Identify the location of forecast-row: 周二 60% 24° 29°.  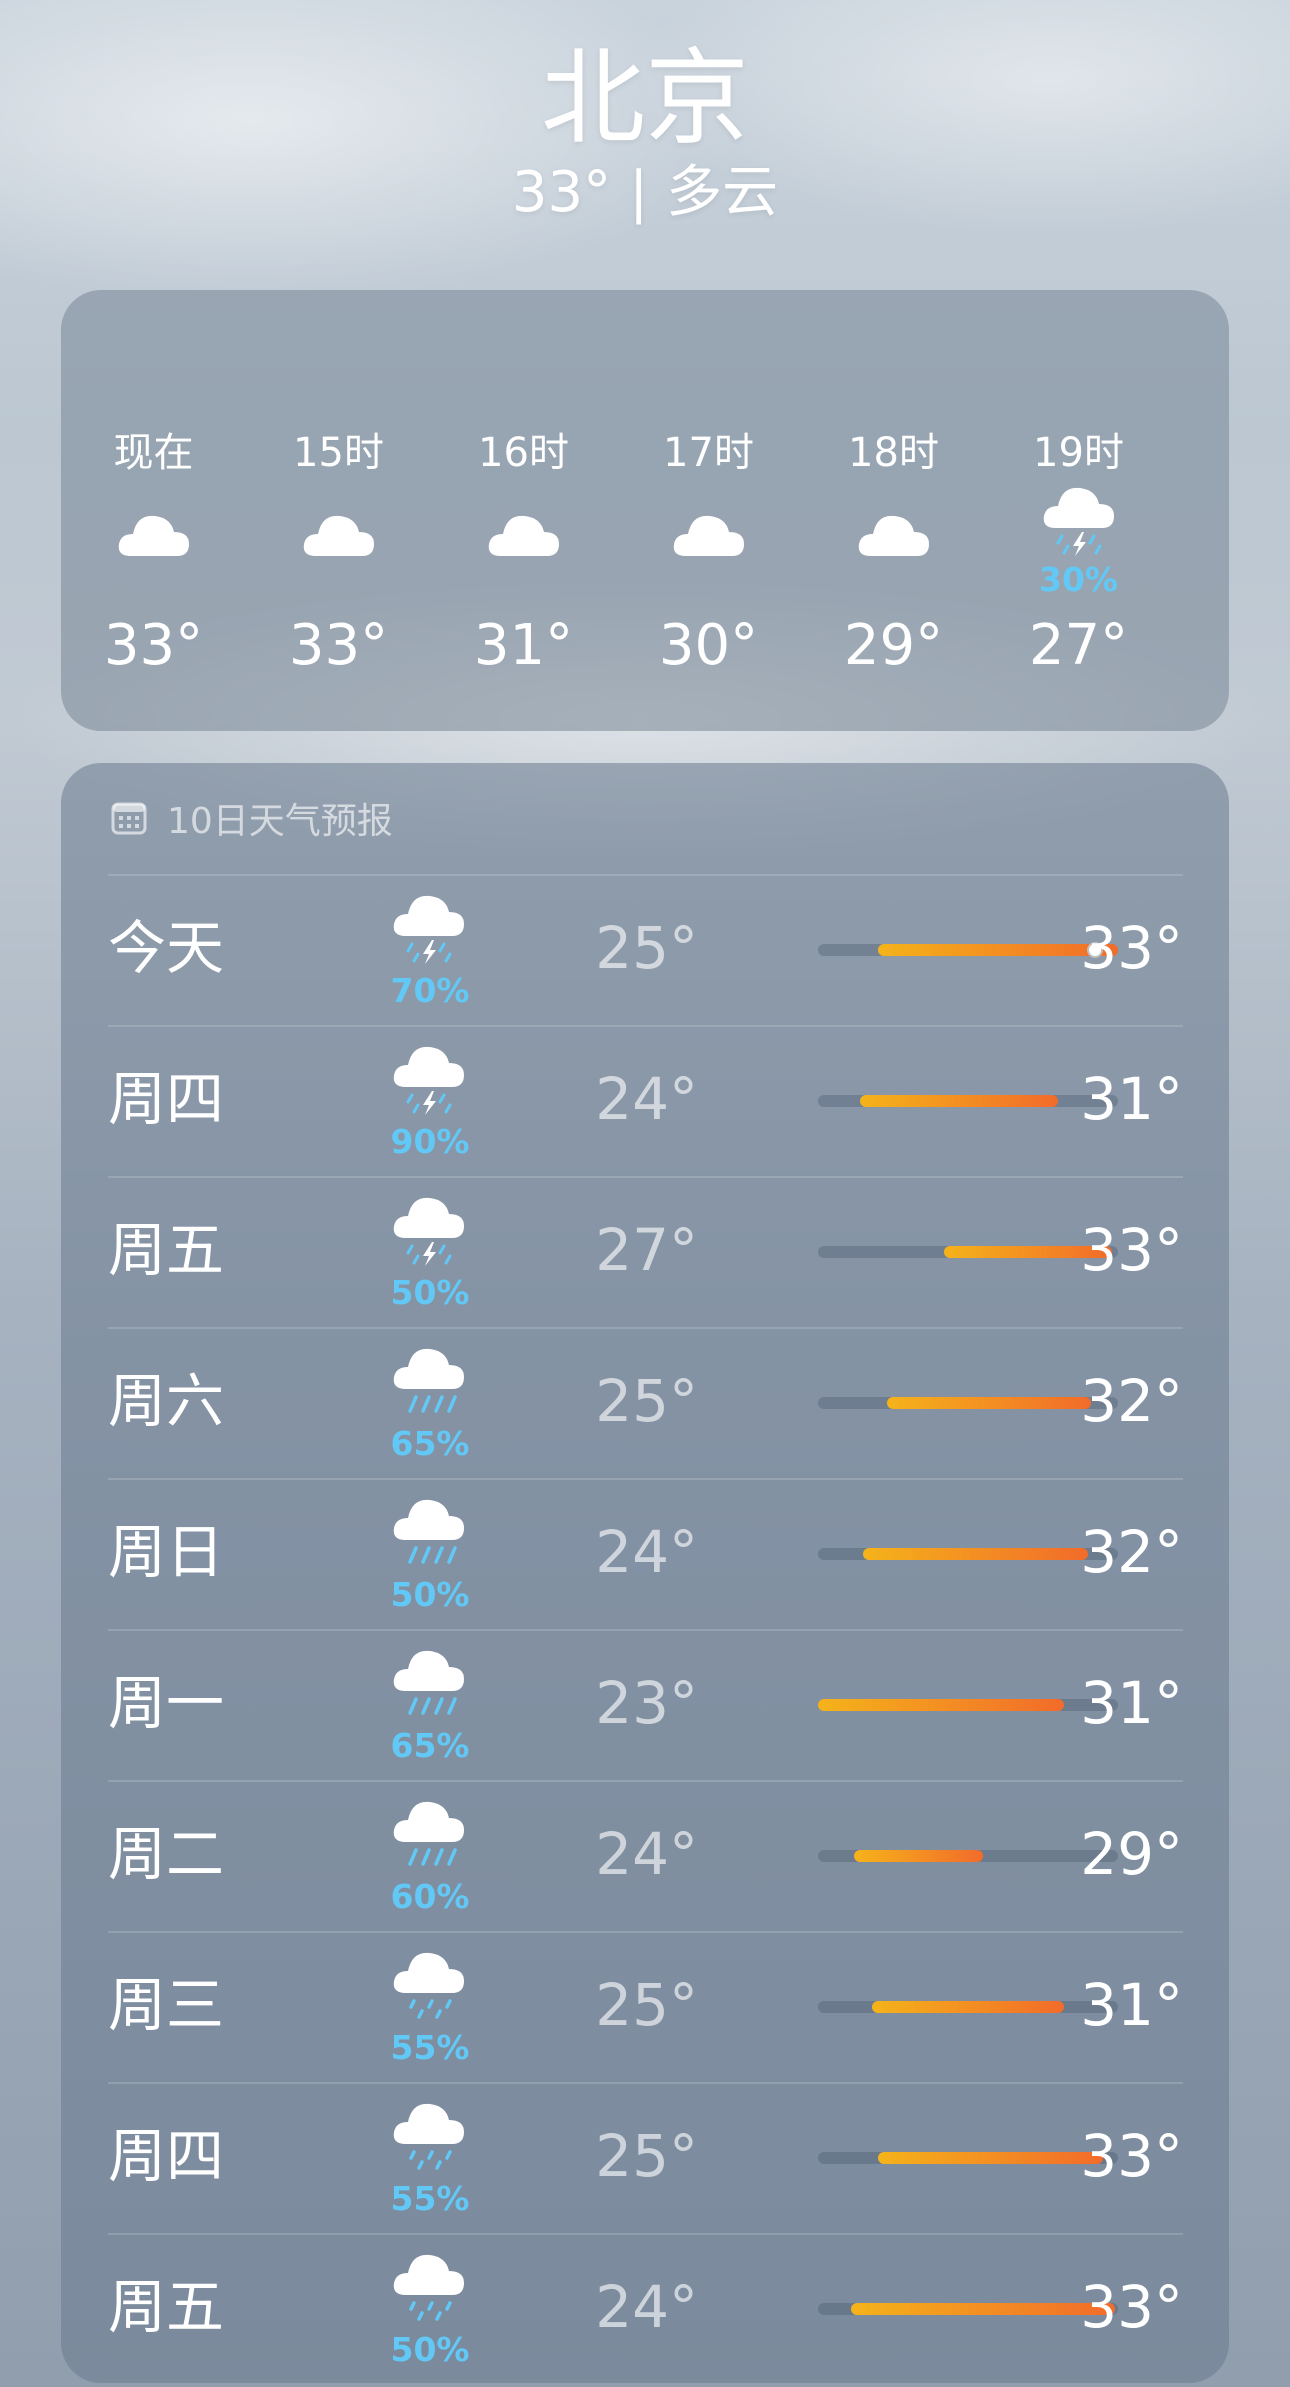
(645, 1856).